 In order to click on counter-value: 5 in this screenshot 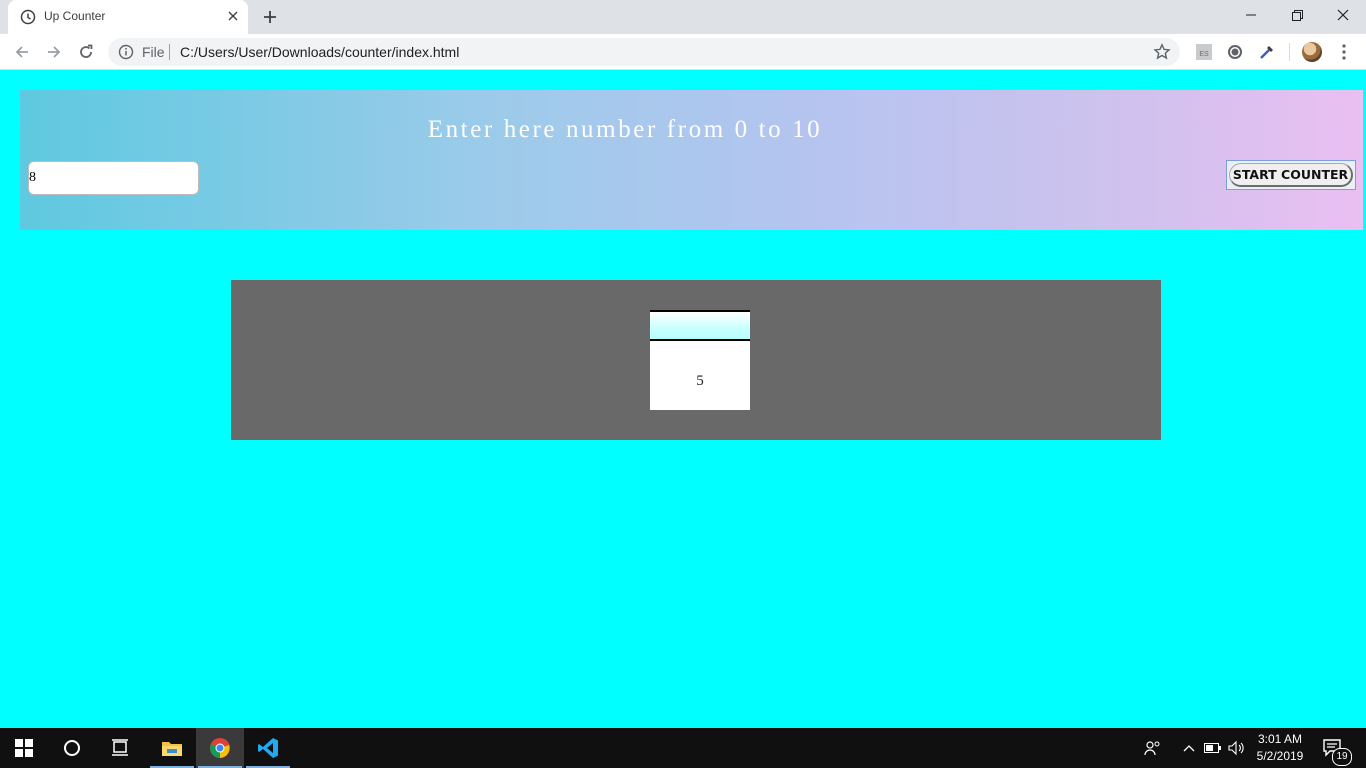, I will do `click(700, 381)`.